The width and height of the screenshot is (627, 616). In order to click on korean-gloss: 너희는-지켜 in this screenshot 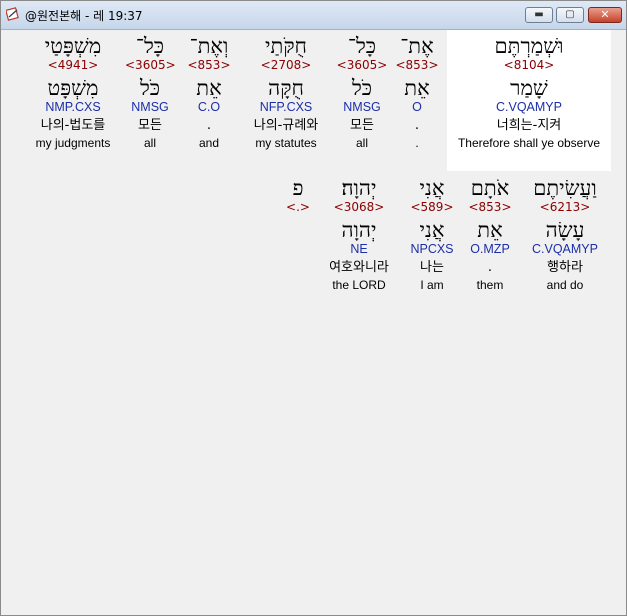, I will do `click(529, 125)`.